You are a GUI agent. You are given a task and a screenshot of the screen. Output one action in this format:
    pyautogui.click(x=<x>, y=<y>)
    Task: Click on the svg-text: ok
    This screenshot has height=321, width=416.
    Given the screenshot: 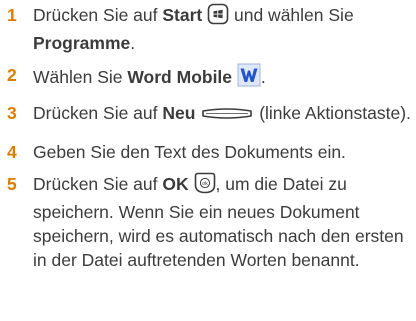 What is the action you would take?
    pyautogui.click(x=205, y=184)
    